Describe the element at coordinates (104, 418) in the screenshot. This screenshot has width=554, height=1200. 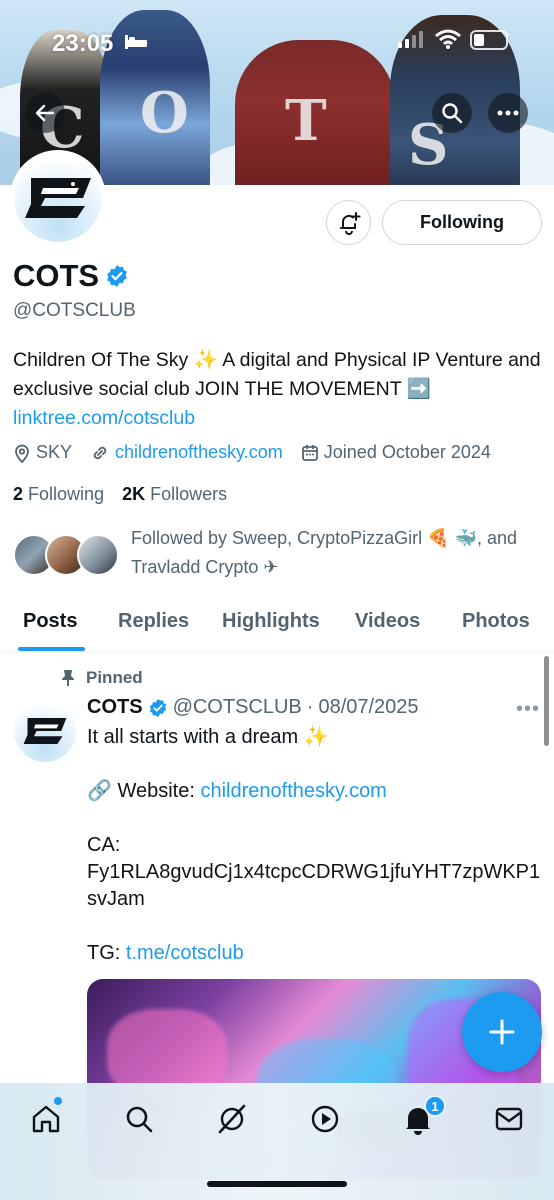
I see `bio-link: linktree.com/cotsclub` at that location.